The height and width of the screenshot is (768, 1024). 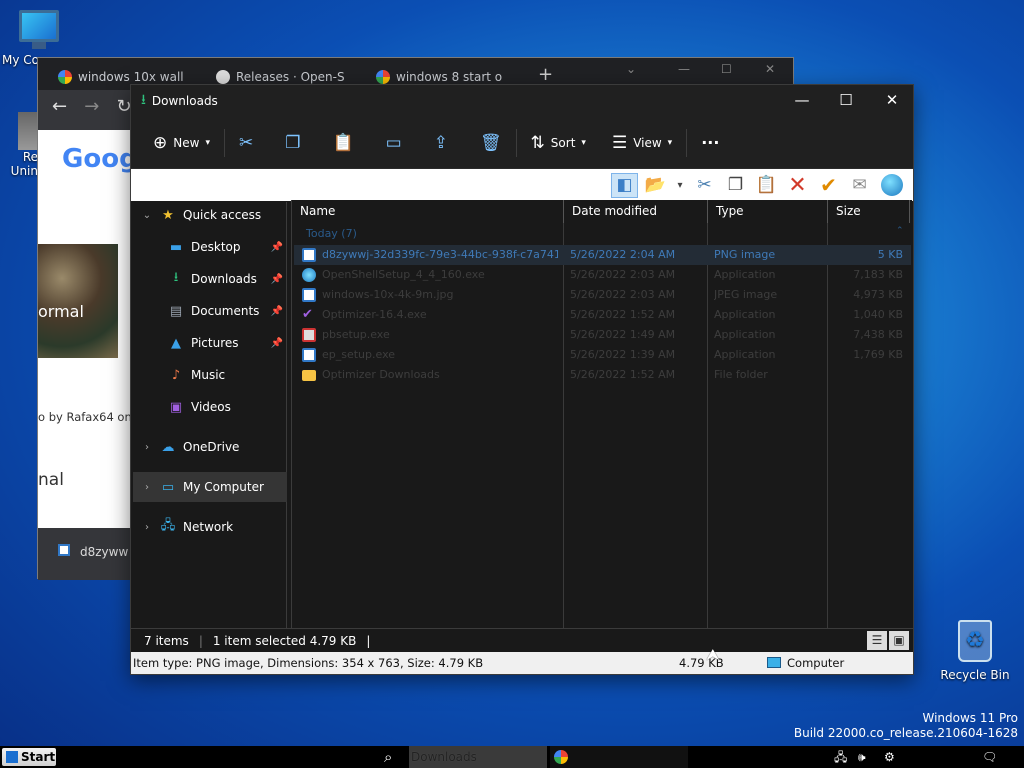 What do you see at coordinates (892, 185) in the screenshot?
I see `shell-icon` at bounding box center [892, 185].